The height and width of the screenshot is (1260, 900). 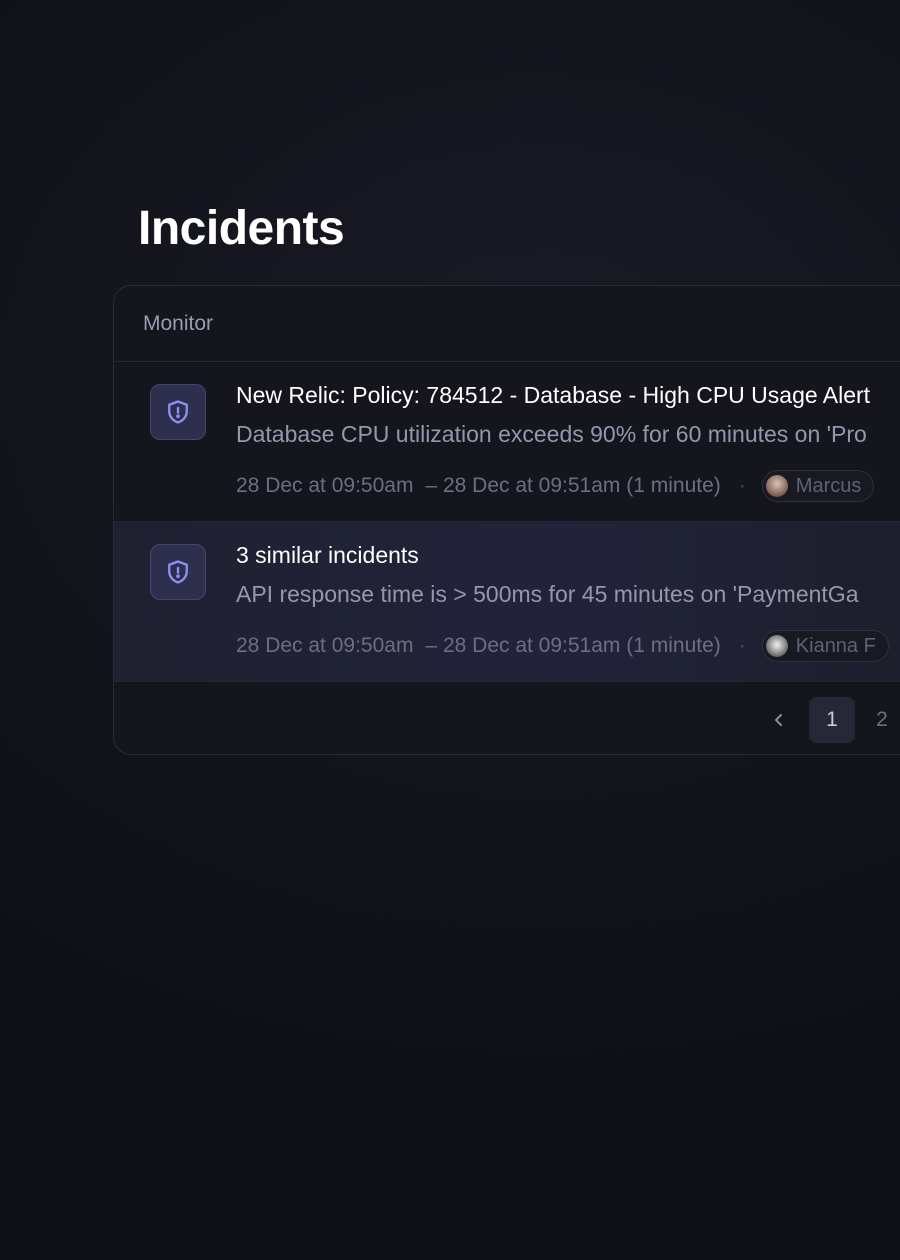 I want to click on chevron-left-icon, so click(x=779, y=720).